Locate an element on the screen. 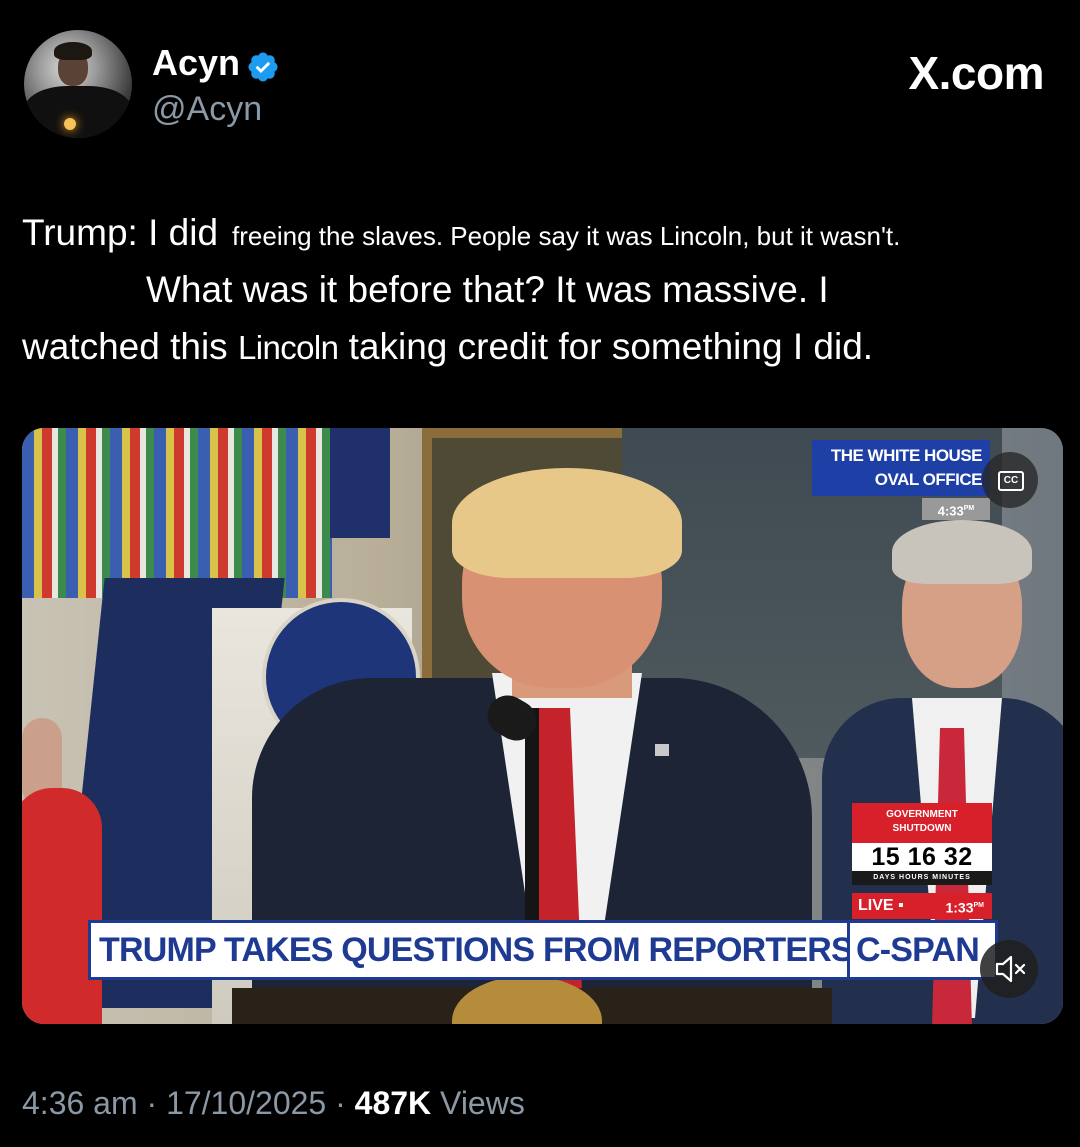 The width and height of the screenshot is (1080, 1147). person-left is located at coordinates (62, 906).